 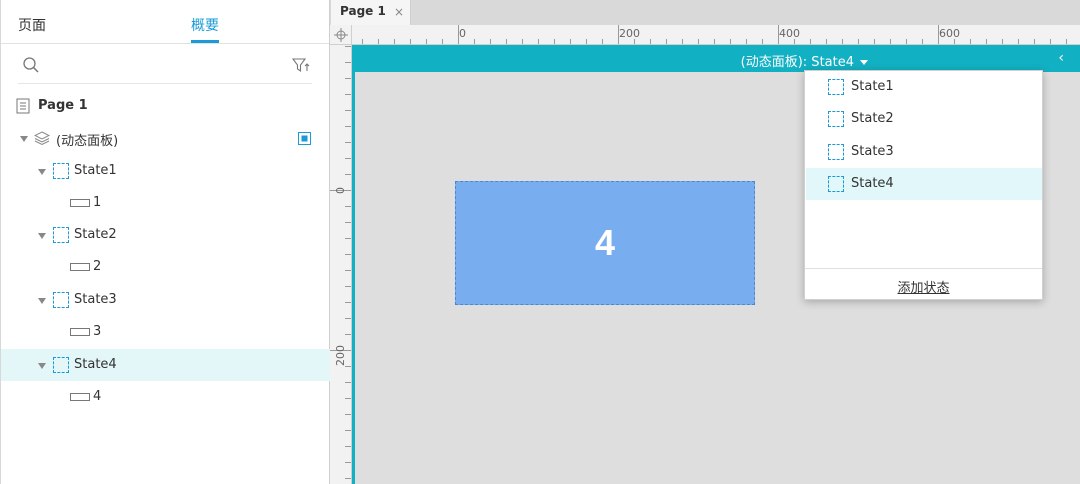 I want to click on ruler-ticks, so click(x=340, y=262).